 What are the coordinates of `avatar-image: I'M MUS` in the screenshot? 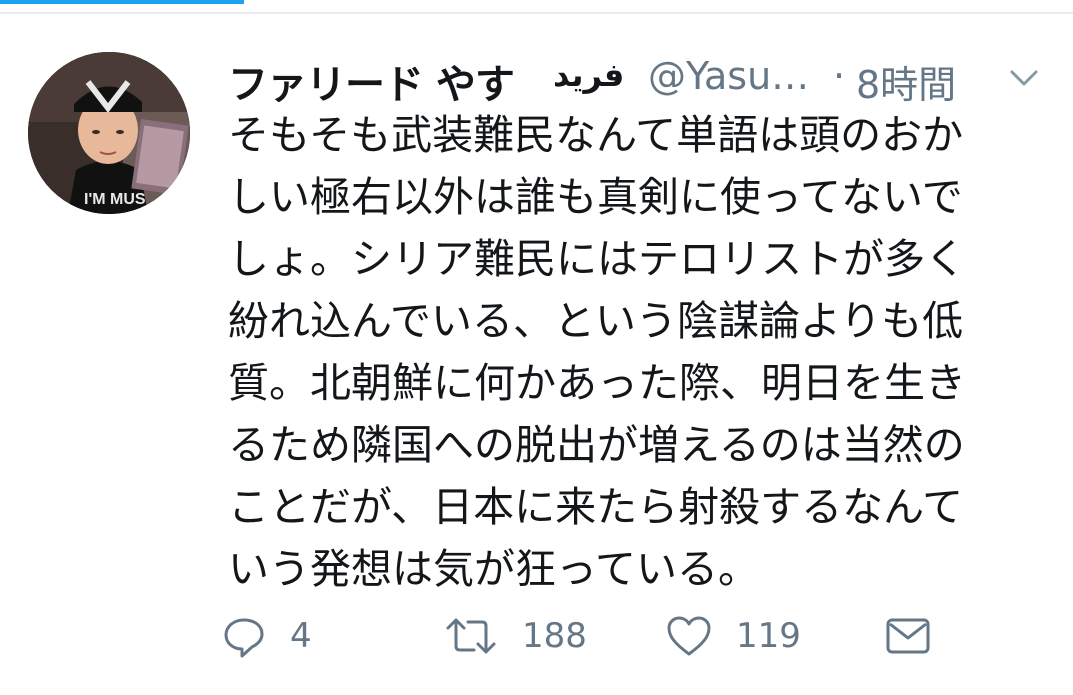 It's located at (109, 133).